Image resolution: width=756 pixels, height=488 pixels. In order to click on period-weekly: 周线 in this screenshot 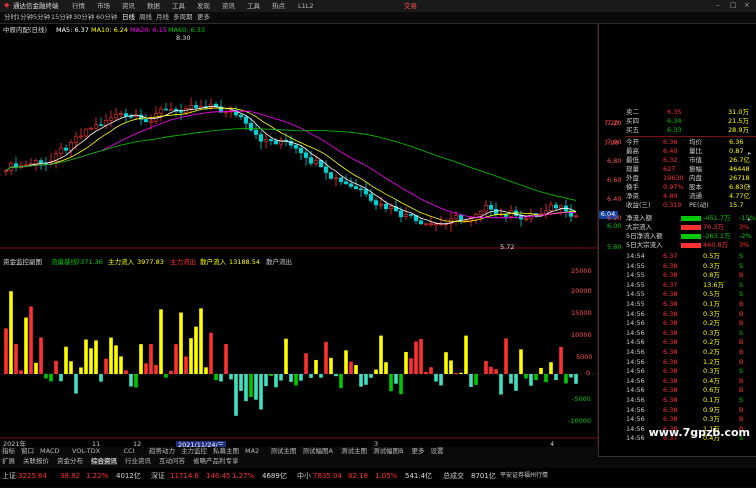, I will do `click(145, 17)`.